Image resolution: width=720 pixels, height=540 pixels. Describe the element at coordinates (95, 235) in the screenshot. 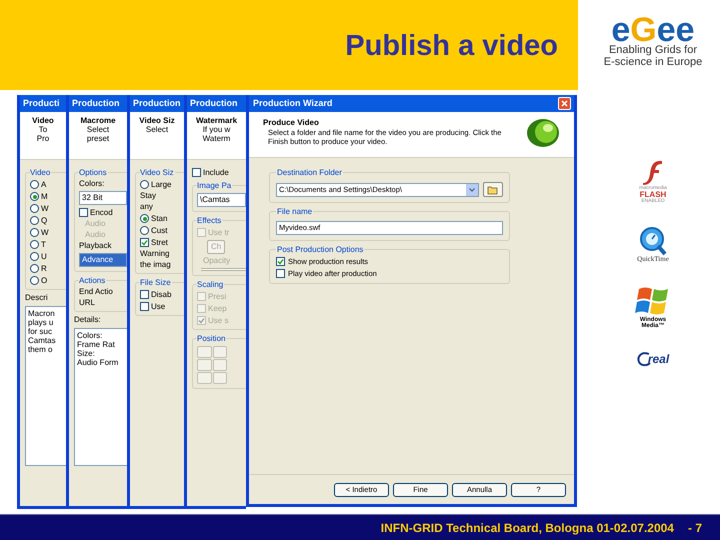

I see `label-text: Audio` at that location.